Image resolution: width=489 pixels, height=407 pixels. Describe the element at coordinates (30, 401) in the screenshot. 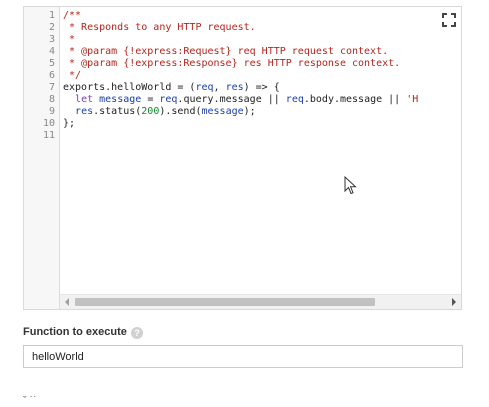

I see `truncated-section-text: ˇ ˙˙` at that location.